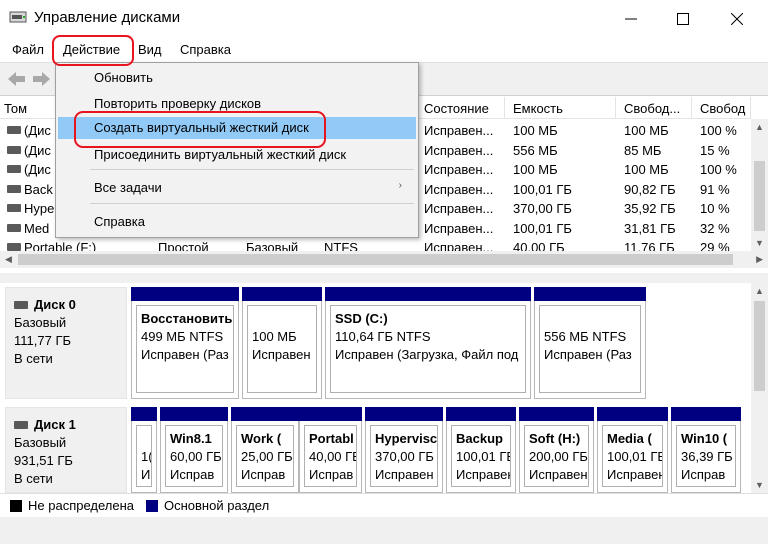 The image size is (768, 544). I want to click on close-button, so click(737, 18).